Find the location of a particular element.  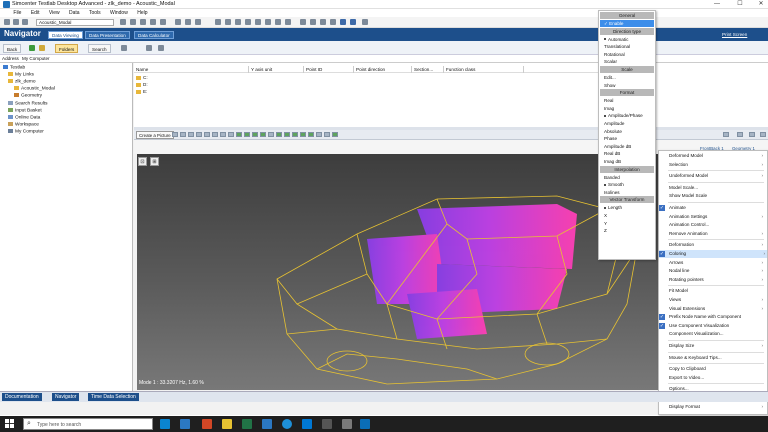

project-select: Acoustic_Modal is located at coordinates (75, 22).